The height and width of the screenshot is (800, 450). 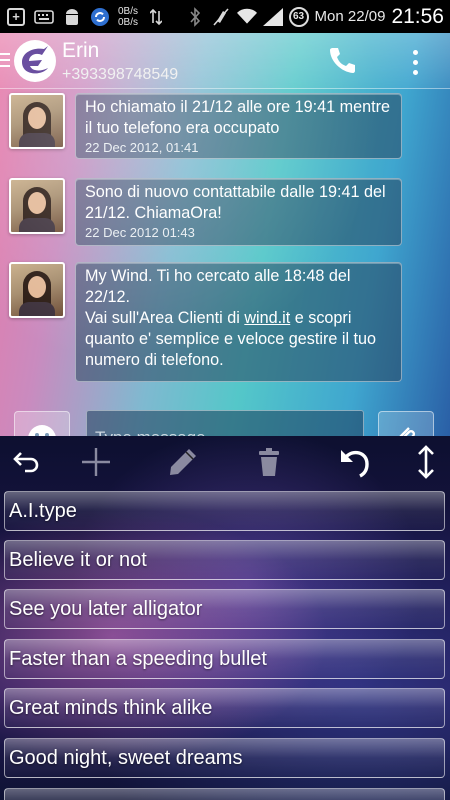 I want to click on bluetooth-icon, so click(x=195, y=16).